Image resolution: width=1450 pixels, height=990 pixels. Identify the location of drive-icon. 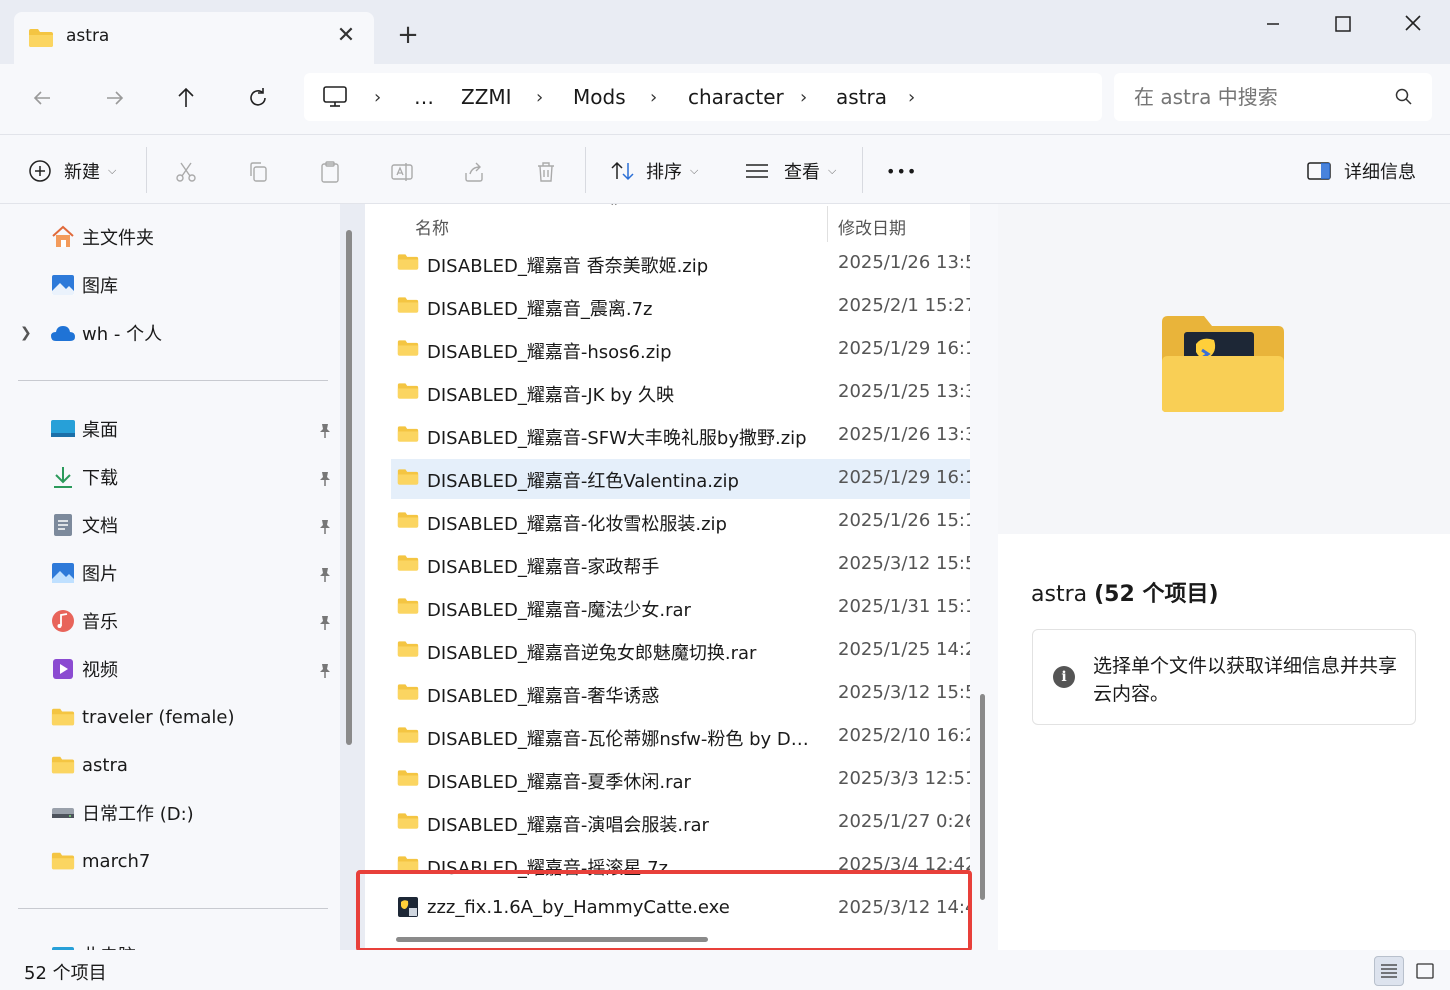
(63, 813).